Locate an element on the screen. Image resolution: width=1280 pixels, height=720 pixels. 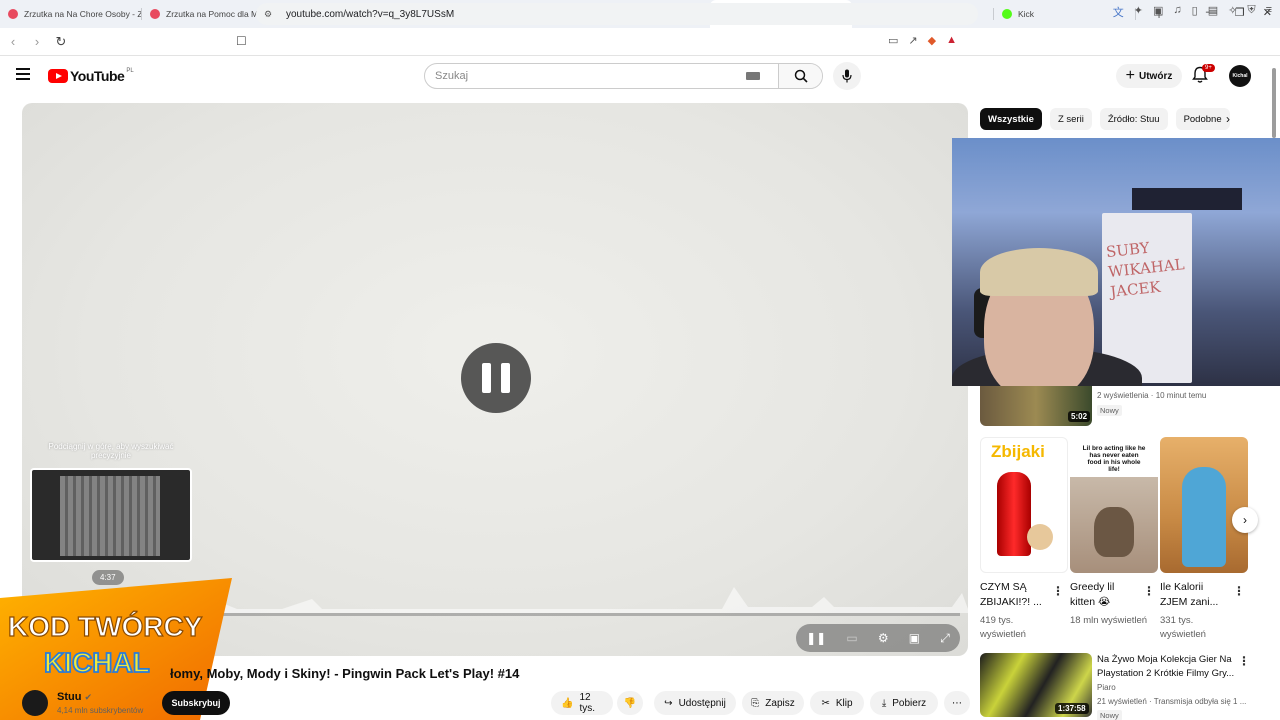
short-views: 331 tys. wyświetleń is located at coordinates (1183, 627).